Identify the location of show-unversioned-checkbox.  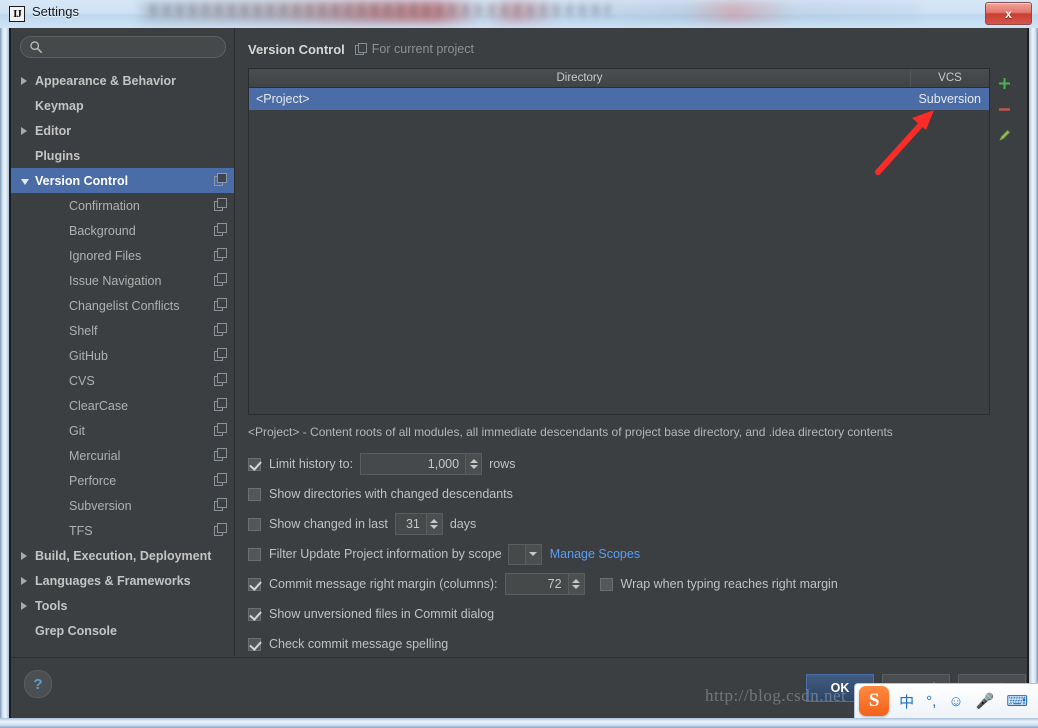
(254, 614).